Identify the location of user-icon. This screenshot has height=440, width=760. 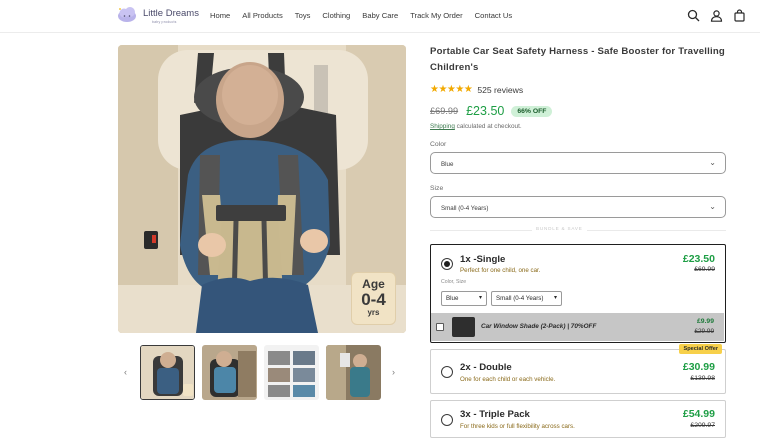
(716, 15).